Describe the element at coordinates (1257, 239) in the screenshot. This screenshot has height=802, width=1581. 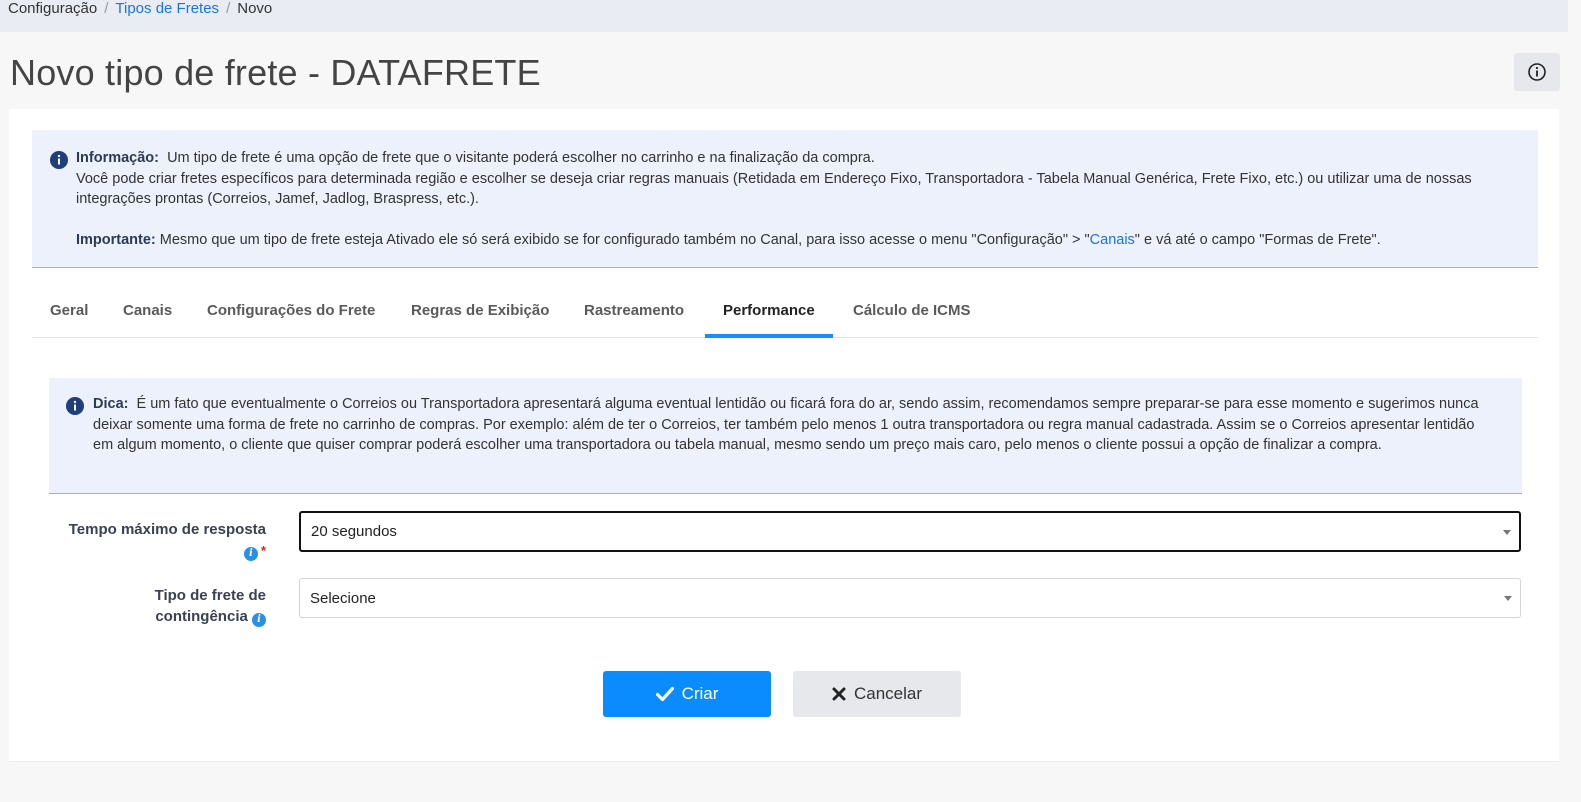
I see `important-text-after: " e vá até o campo "Formas de Frete".` at that location.